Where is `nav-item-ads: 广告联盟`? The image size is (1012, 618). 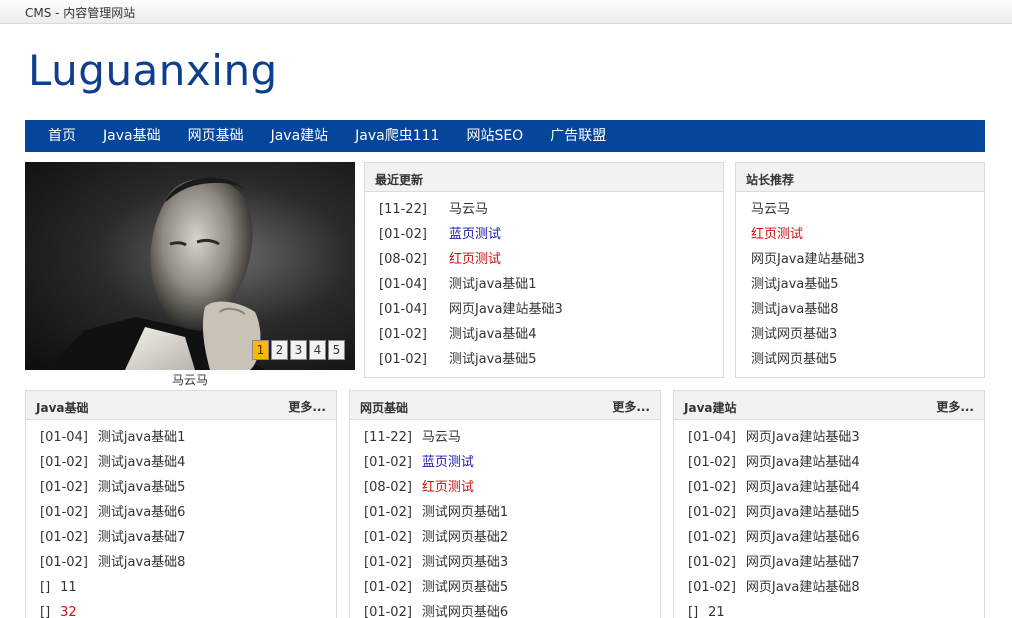 nav-item-ads: 广告联盟 is located at coordinates (578, 136).